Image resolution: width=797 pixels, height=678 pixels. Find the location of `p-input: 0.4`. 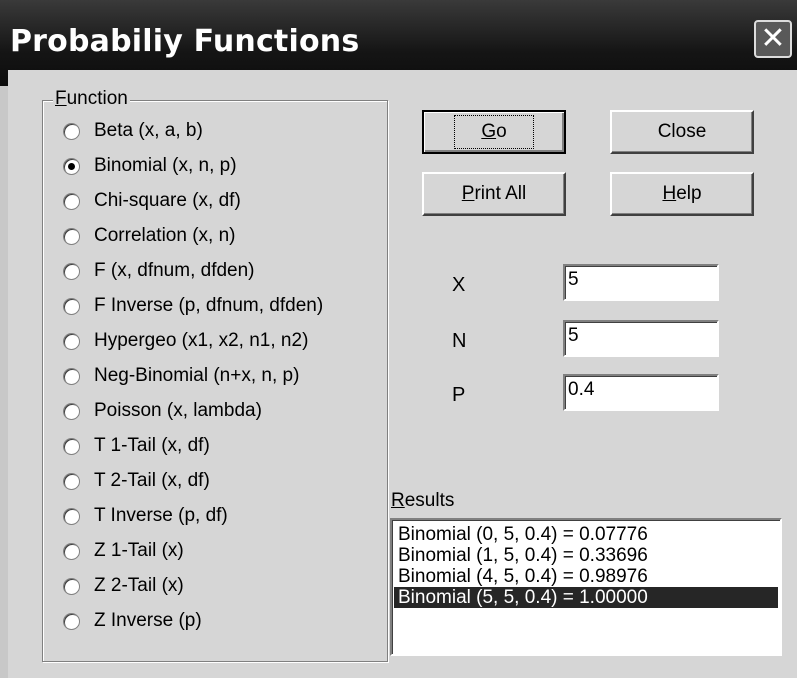

p-input: 0.4 is located at coordinates (641, 392).